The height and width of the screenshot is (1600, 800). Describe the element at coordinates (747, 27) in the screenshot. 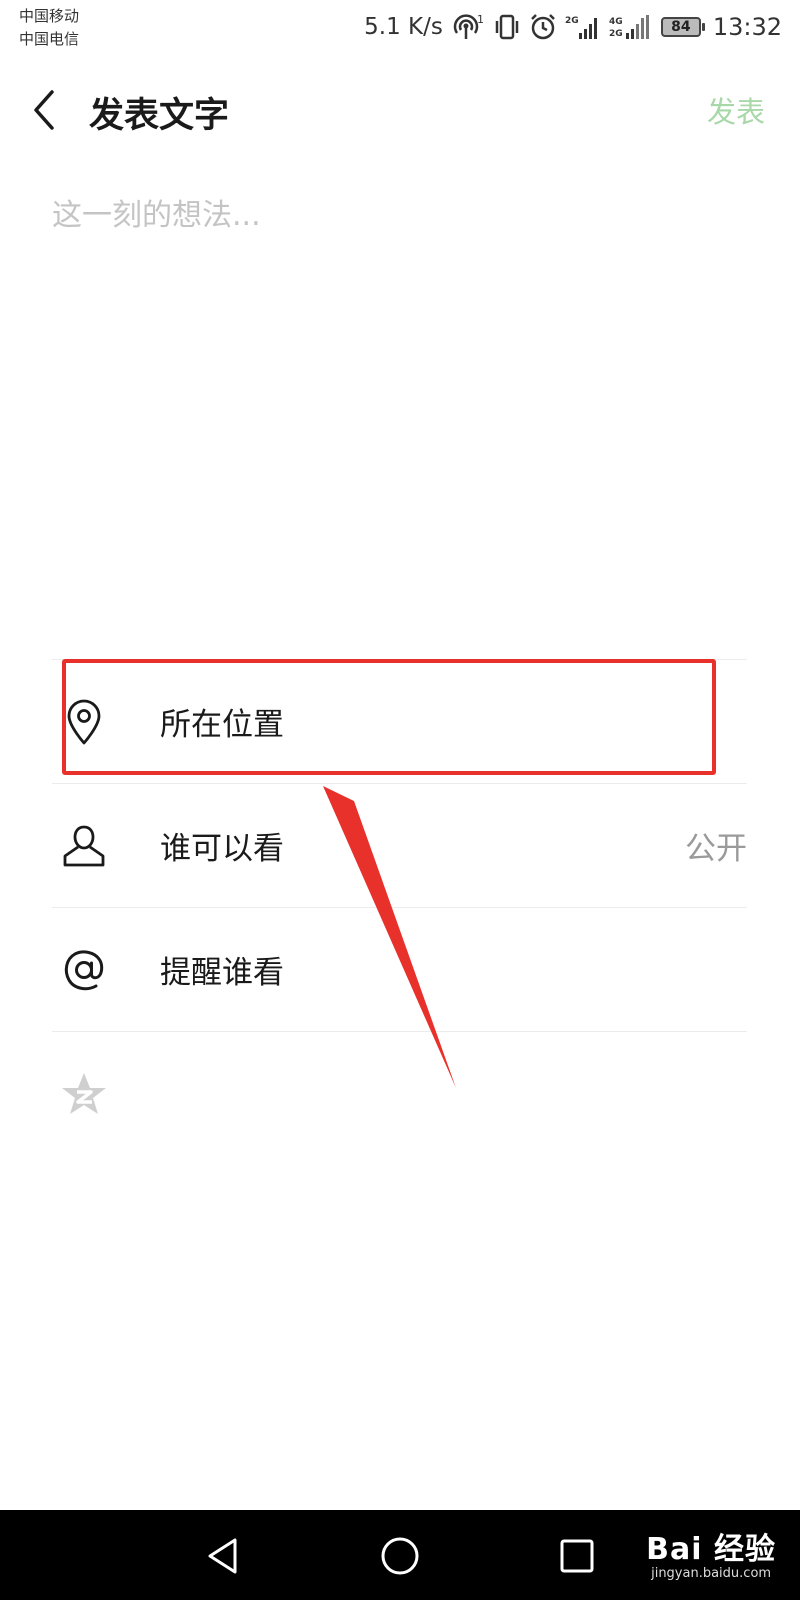

I see `status-time: 13:32` at that location.